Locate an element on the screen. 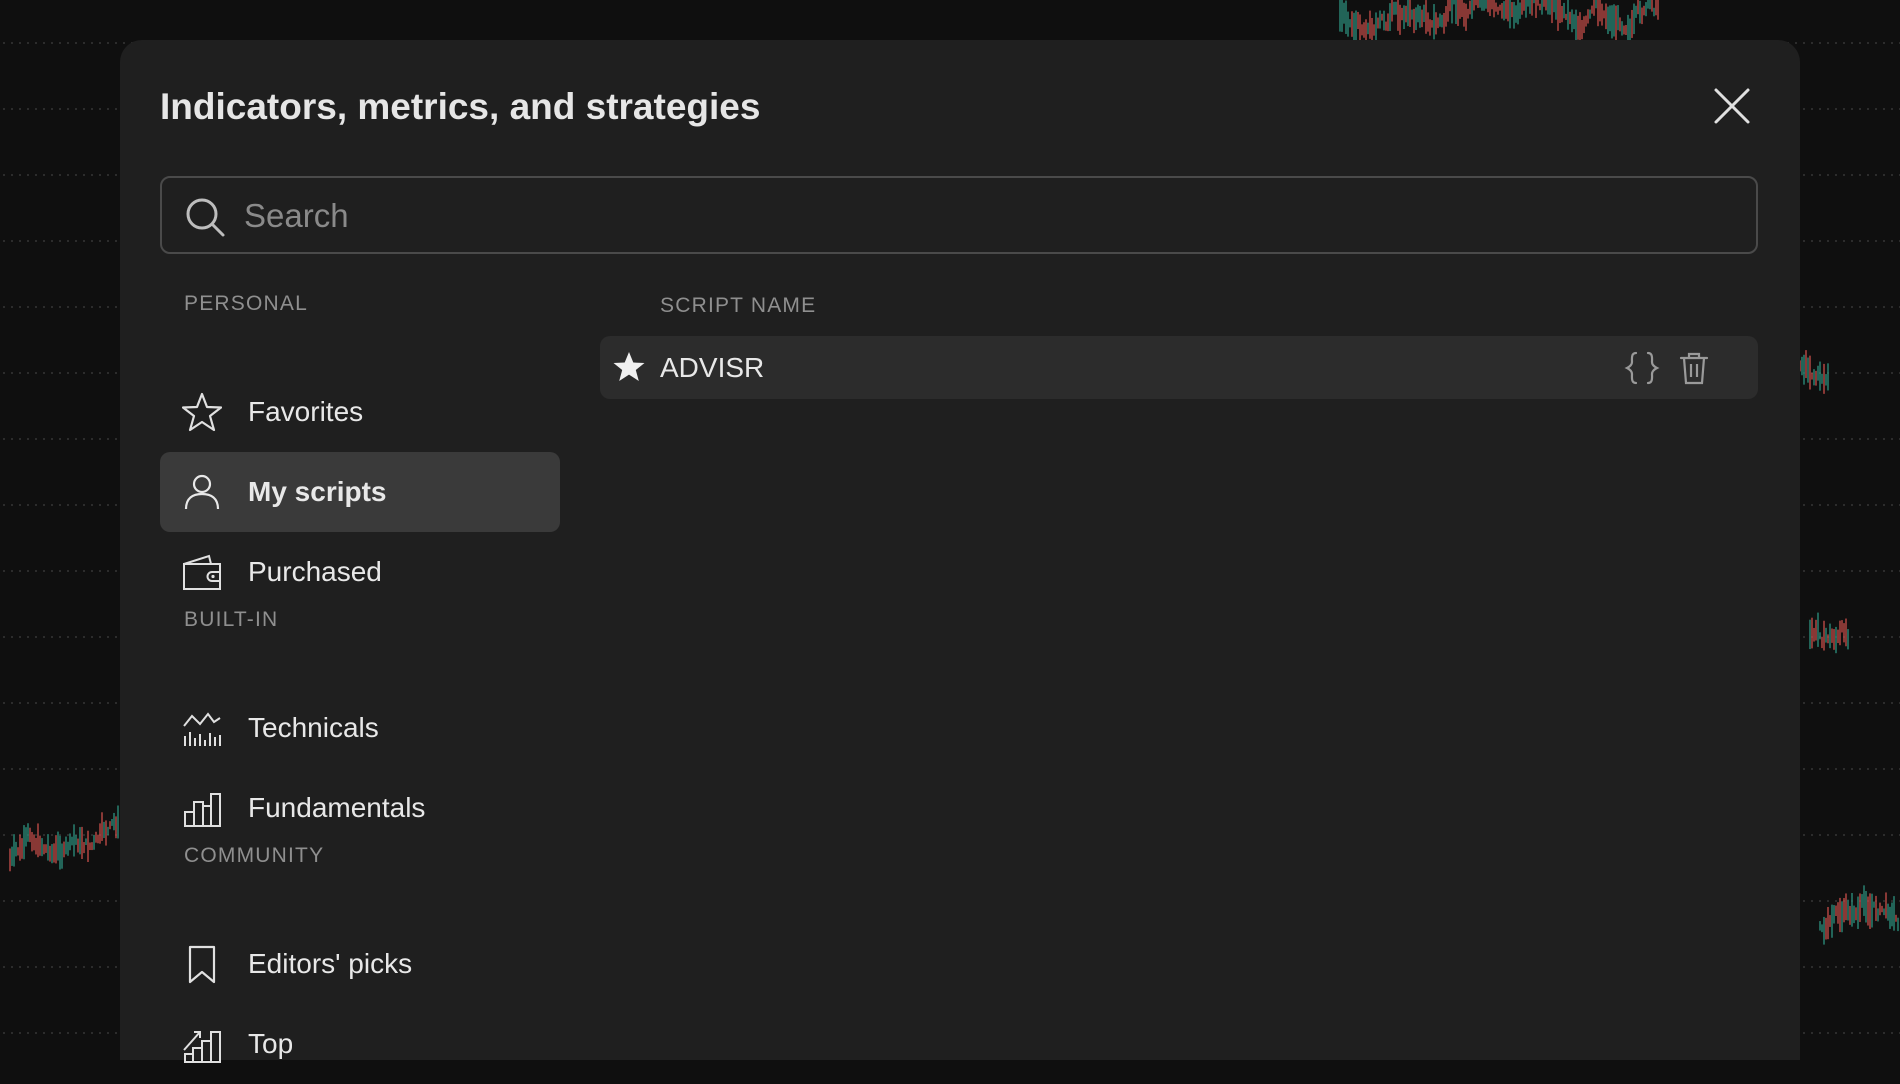 Image resolution: width=1900 pixels, height=1084 pixels. script-name: ADVISR is located at coordinates (712, 367).